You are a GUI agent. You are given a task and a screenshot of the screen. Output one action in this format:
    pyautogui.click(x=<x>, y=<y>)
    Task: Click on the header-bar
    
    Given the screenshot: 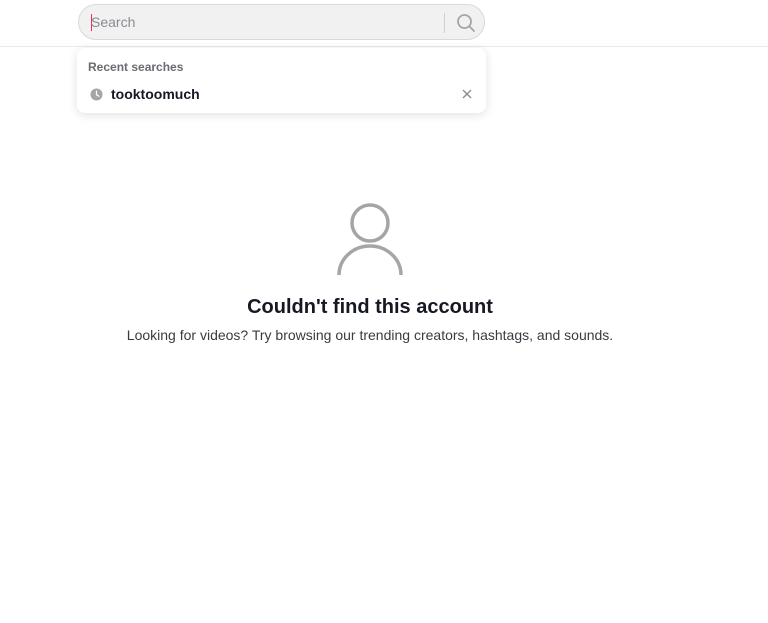 What is the action you would take?
    pyautogui.click(x=384, y=23)
    